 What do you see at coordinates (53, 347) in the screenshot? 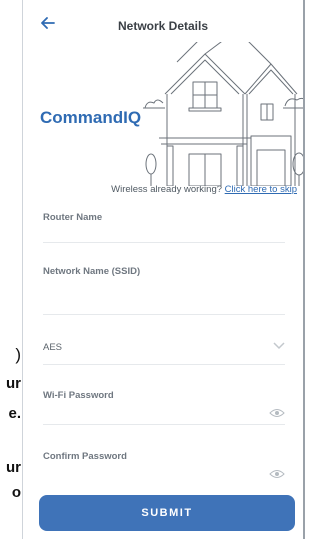
I see `encryption-value: AES` at bounding box center [53, 347].